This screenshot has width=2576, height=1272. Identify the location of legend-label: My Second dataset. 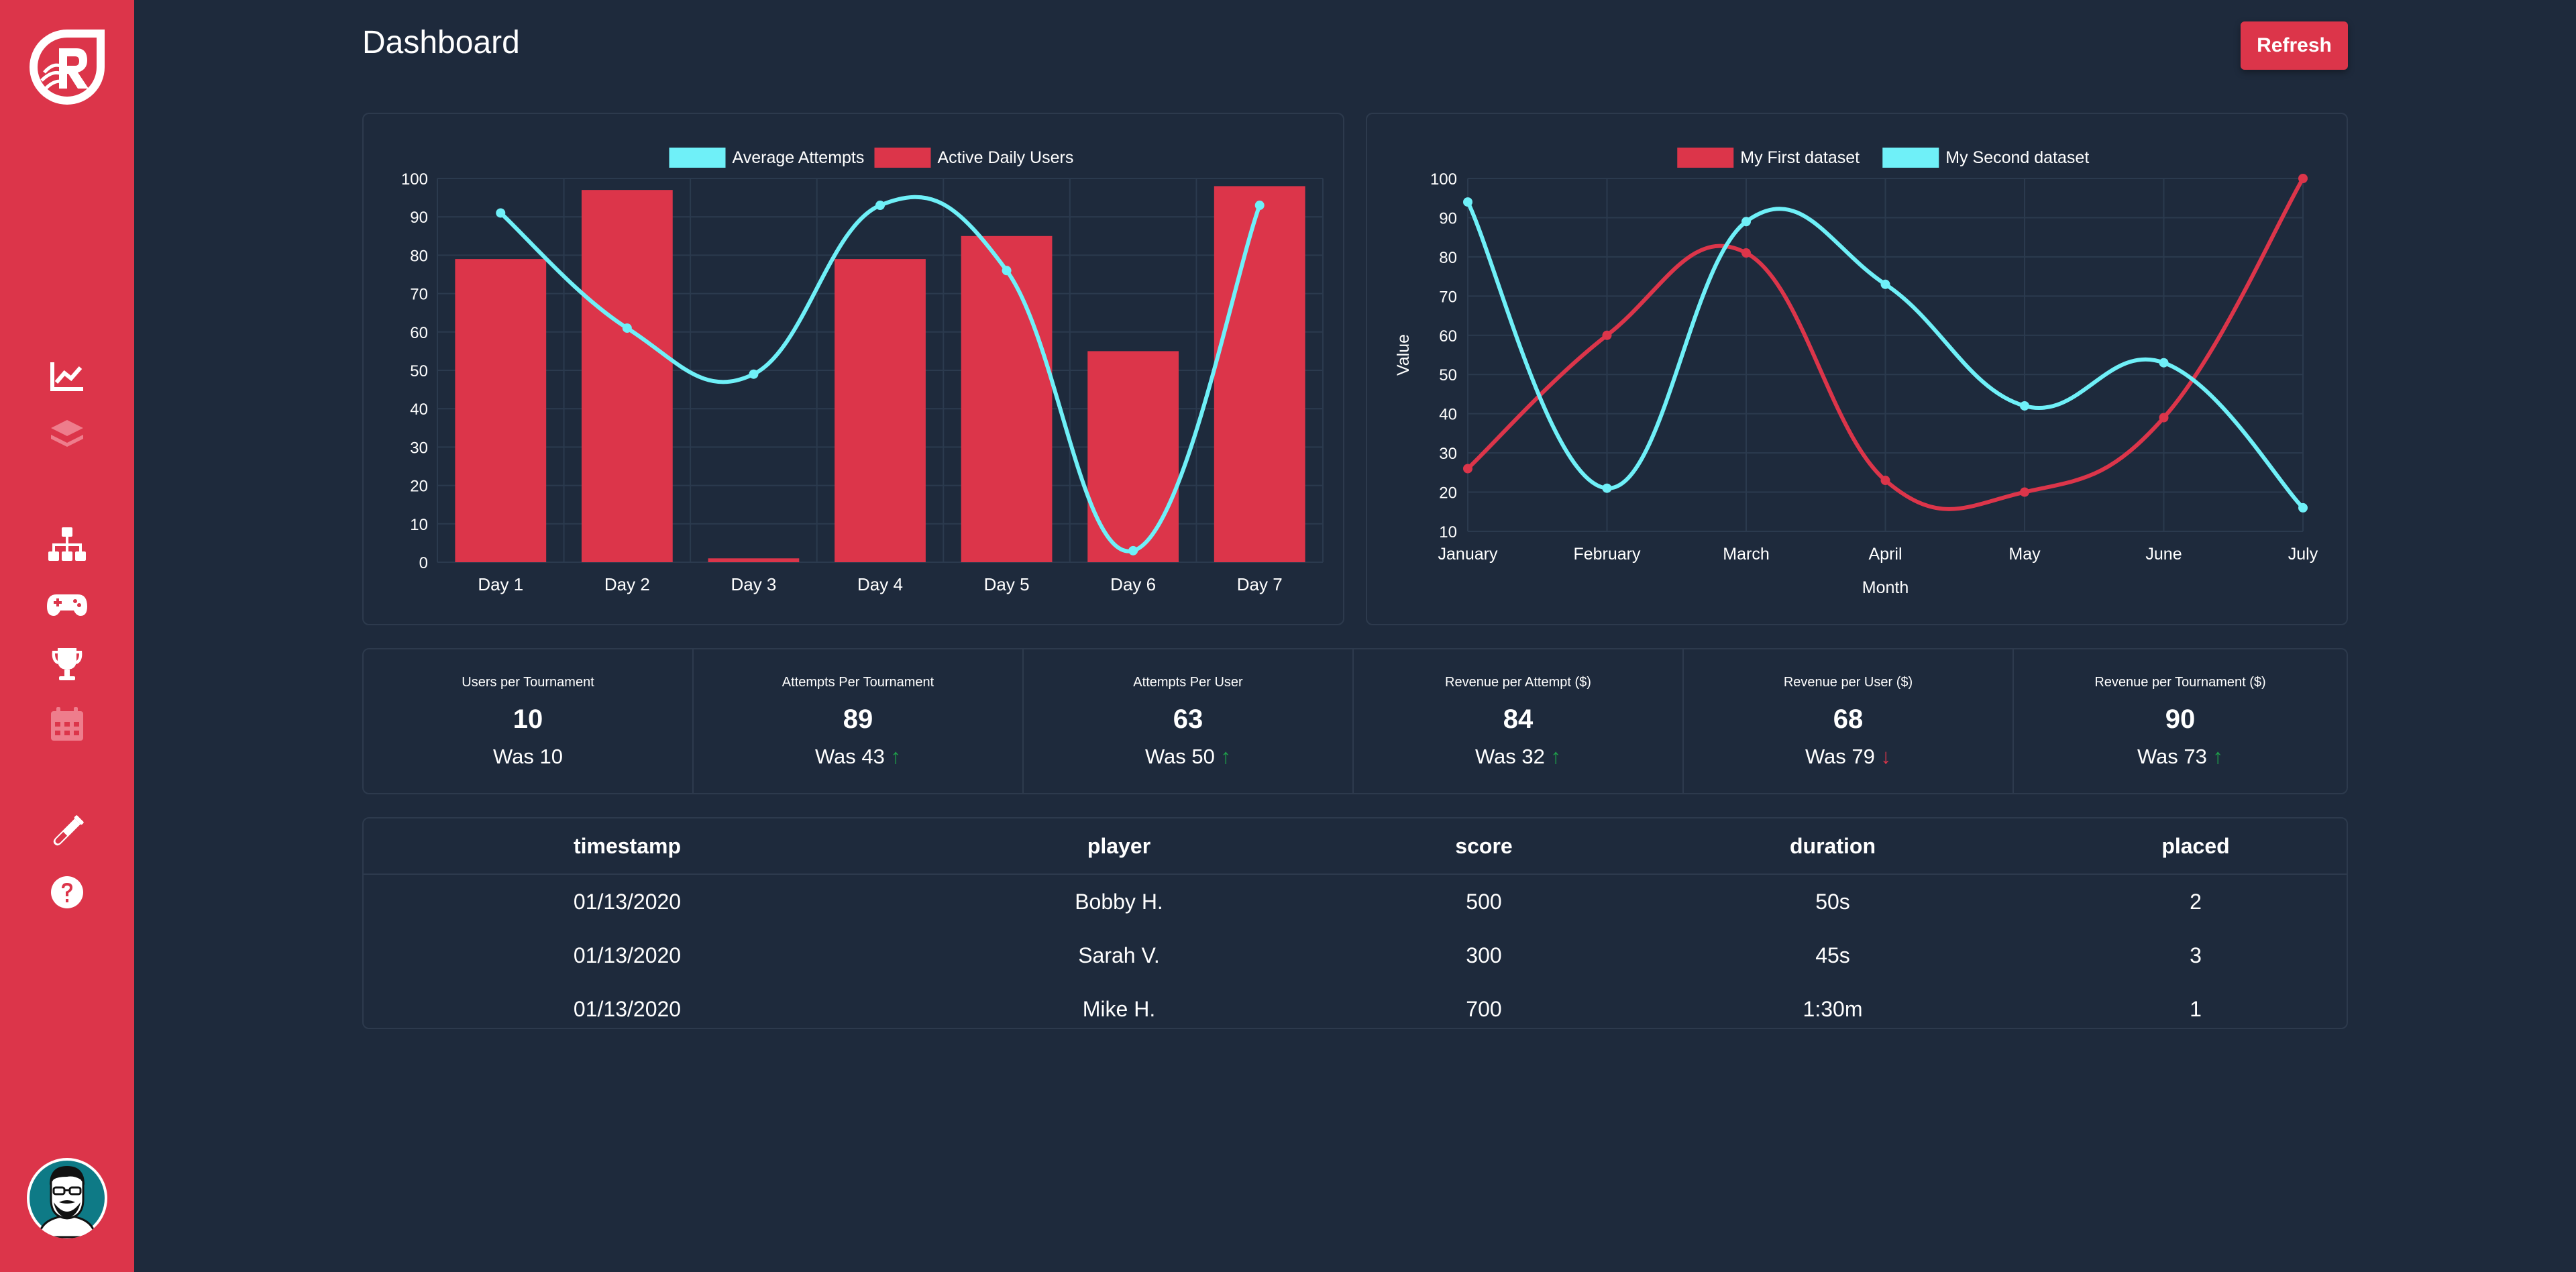
(2017, 157).